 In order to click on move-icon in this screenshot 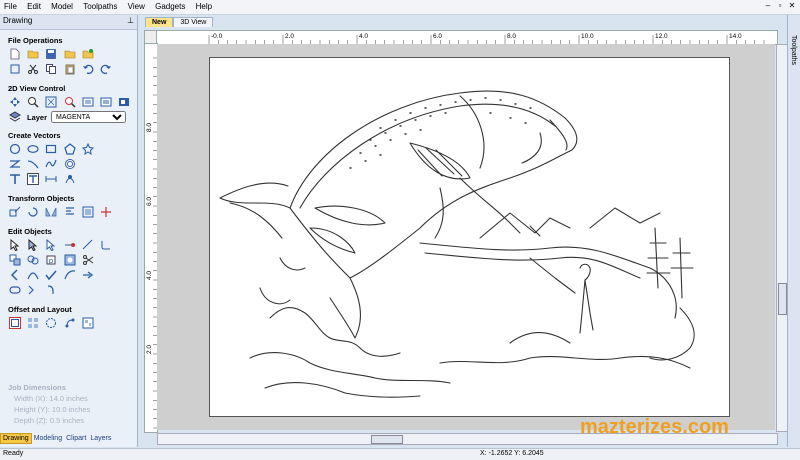, I will do `click(15, 212)`.